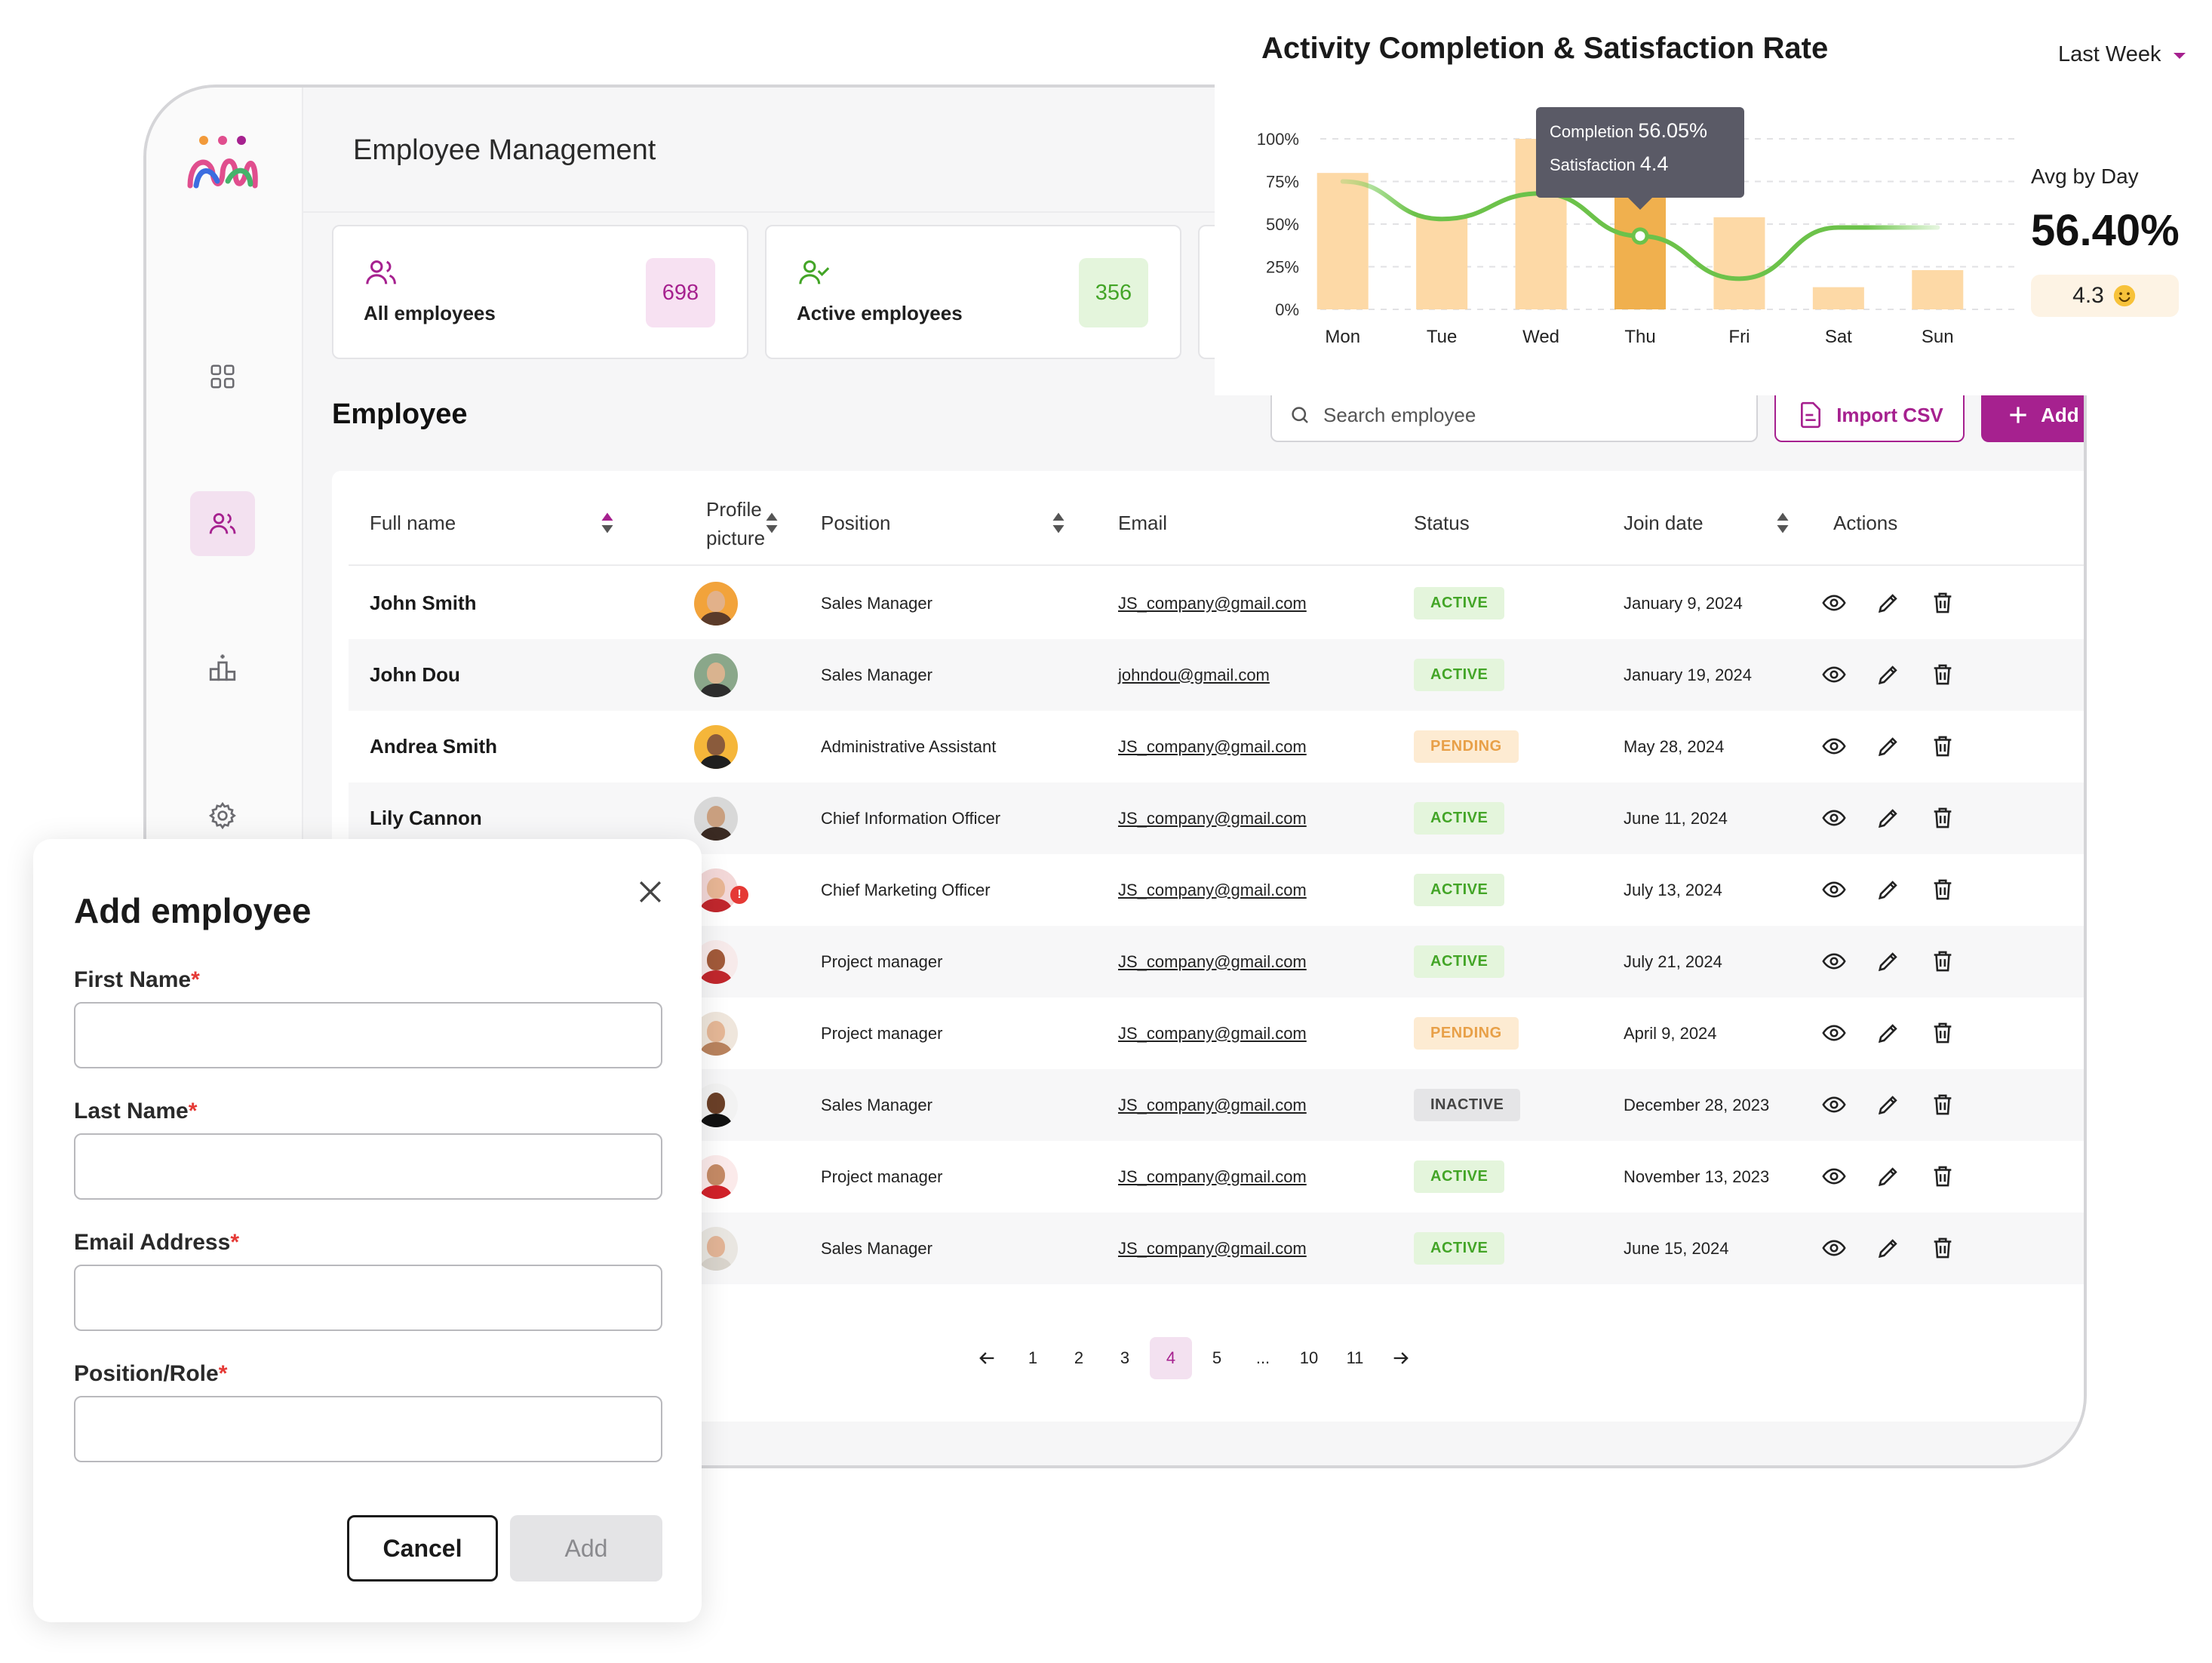 The height and width of the screenshot is (1663, 2212). I want to click on status-badge: ACTIVE, so click(1459, 675).